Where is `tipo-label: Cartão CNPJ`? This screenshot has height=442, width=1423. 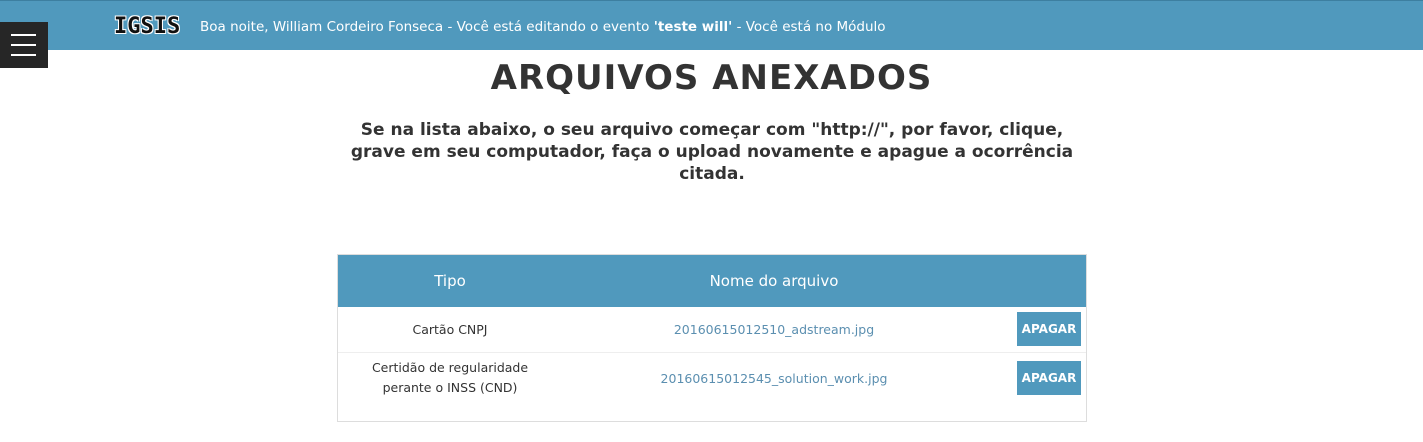 tipo-label: Cartão CNPJ is located at coordinates (450, 329).